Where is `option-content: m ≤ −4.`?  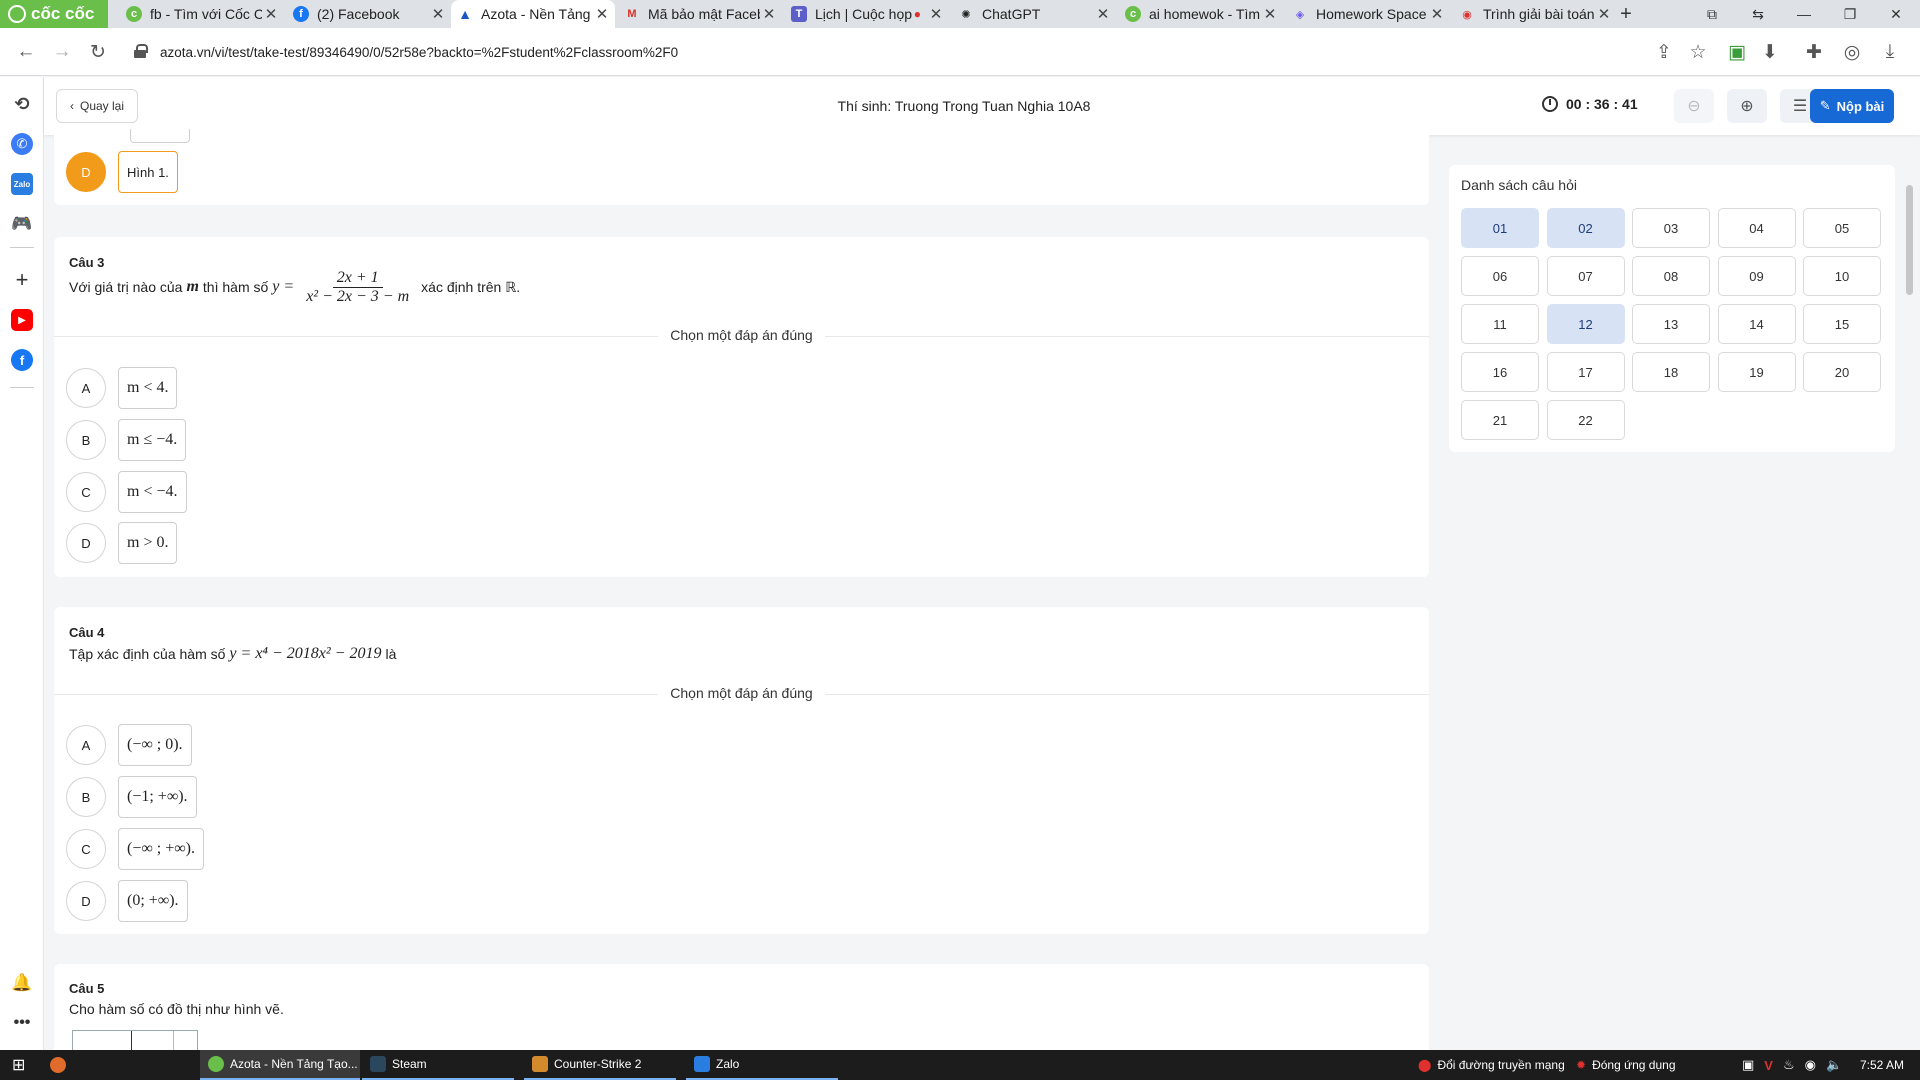 option-content: m ≤ −4. is located at coordinates (152, 440).